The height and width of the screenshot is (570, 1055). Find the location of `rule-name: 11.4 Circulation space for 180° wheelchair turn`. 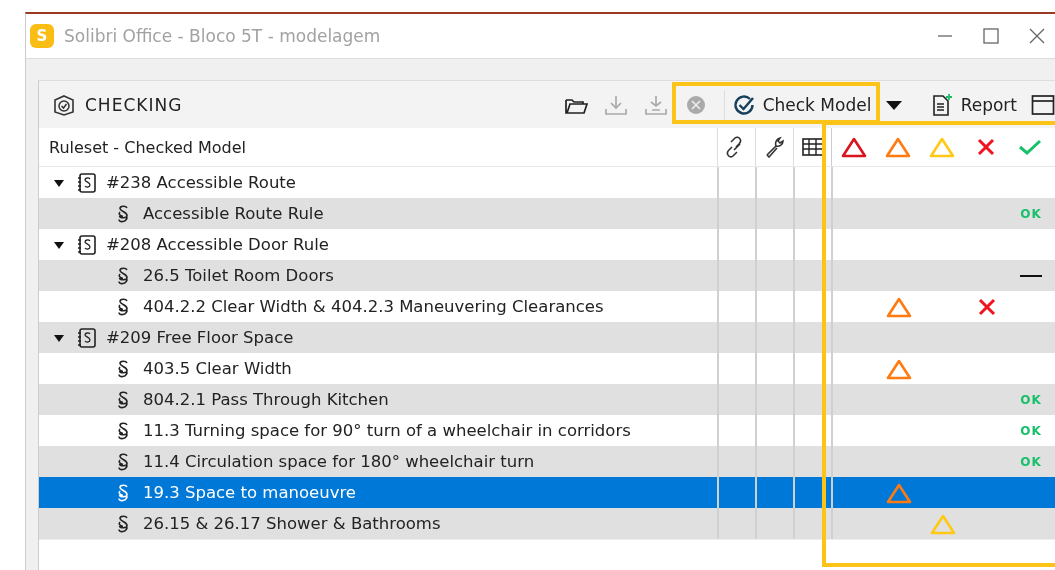

rule-name: 11.4 Circulation space for 180° wheelchair turn is located at coordinates (339, 461).